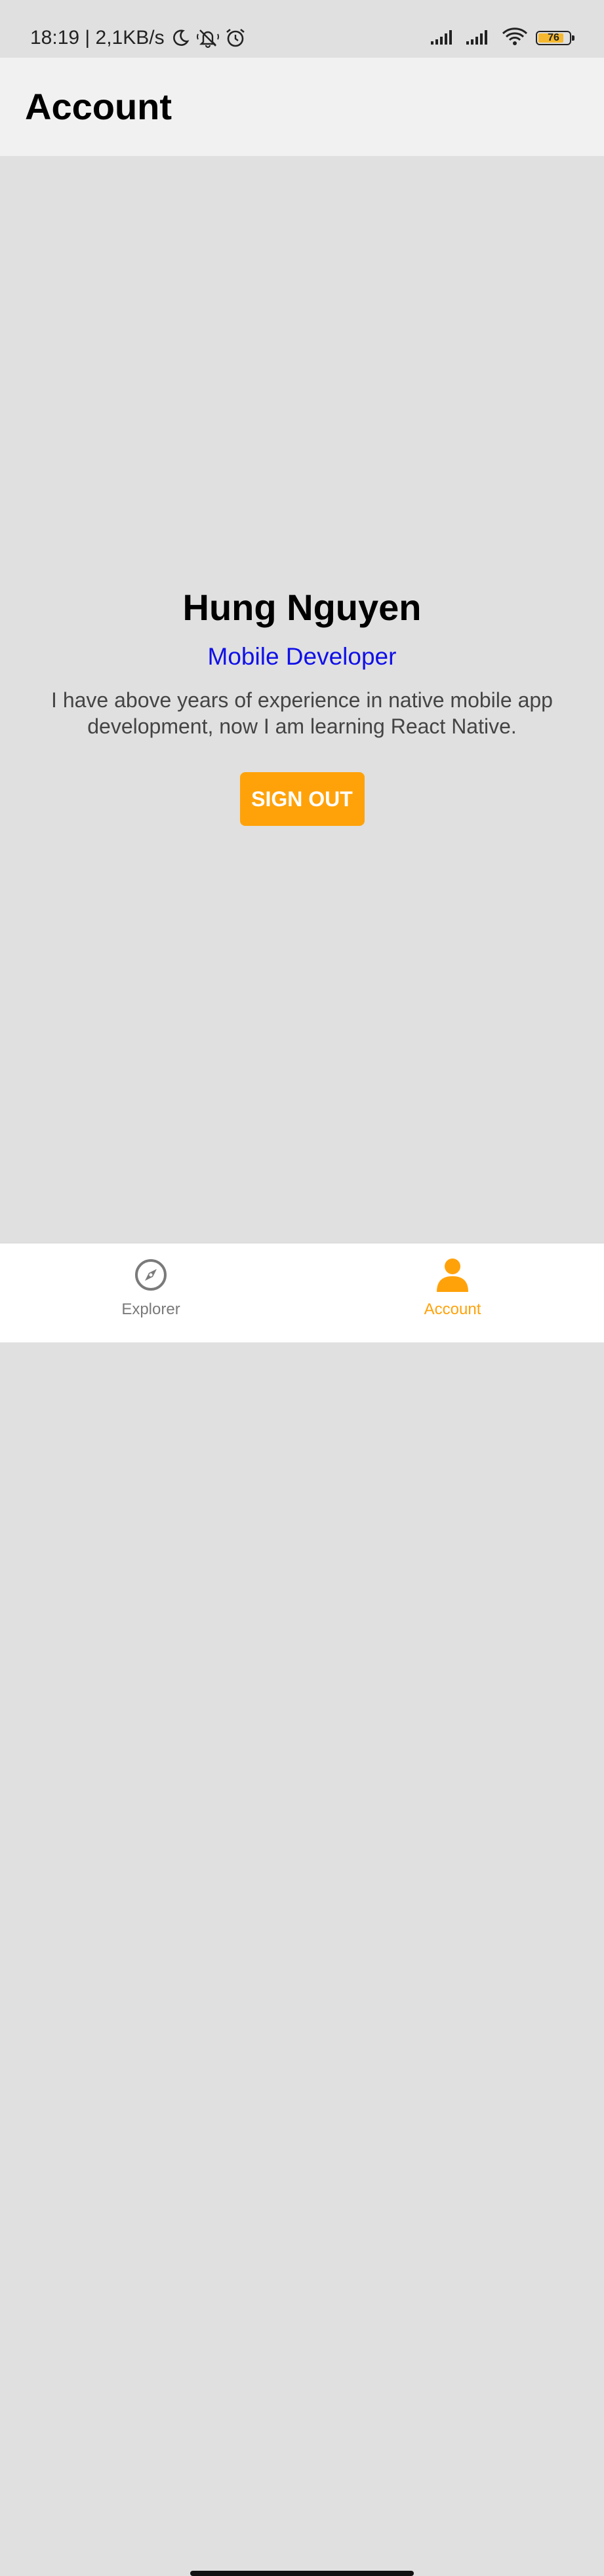  Describe the element at coordinates (180, 38) in the screenshot. I see `moon-icon` at that location.